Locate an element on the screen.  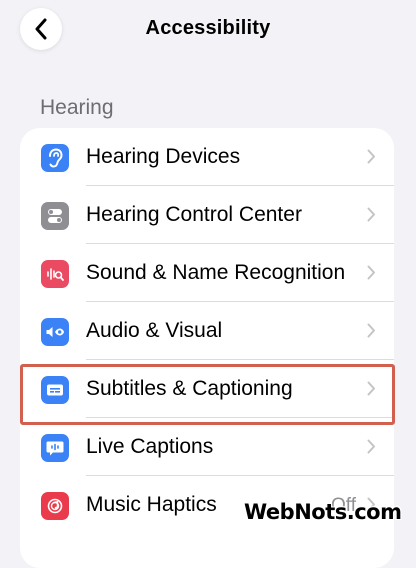
row-hearing-devices: Hearing Devices is located at coordinates (207, 157).